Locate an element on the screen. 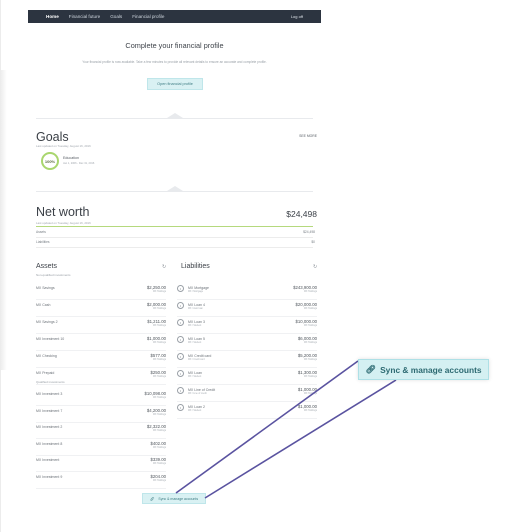  callout-line-top is located at coordinates (267, 427).